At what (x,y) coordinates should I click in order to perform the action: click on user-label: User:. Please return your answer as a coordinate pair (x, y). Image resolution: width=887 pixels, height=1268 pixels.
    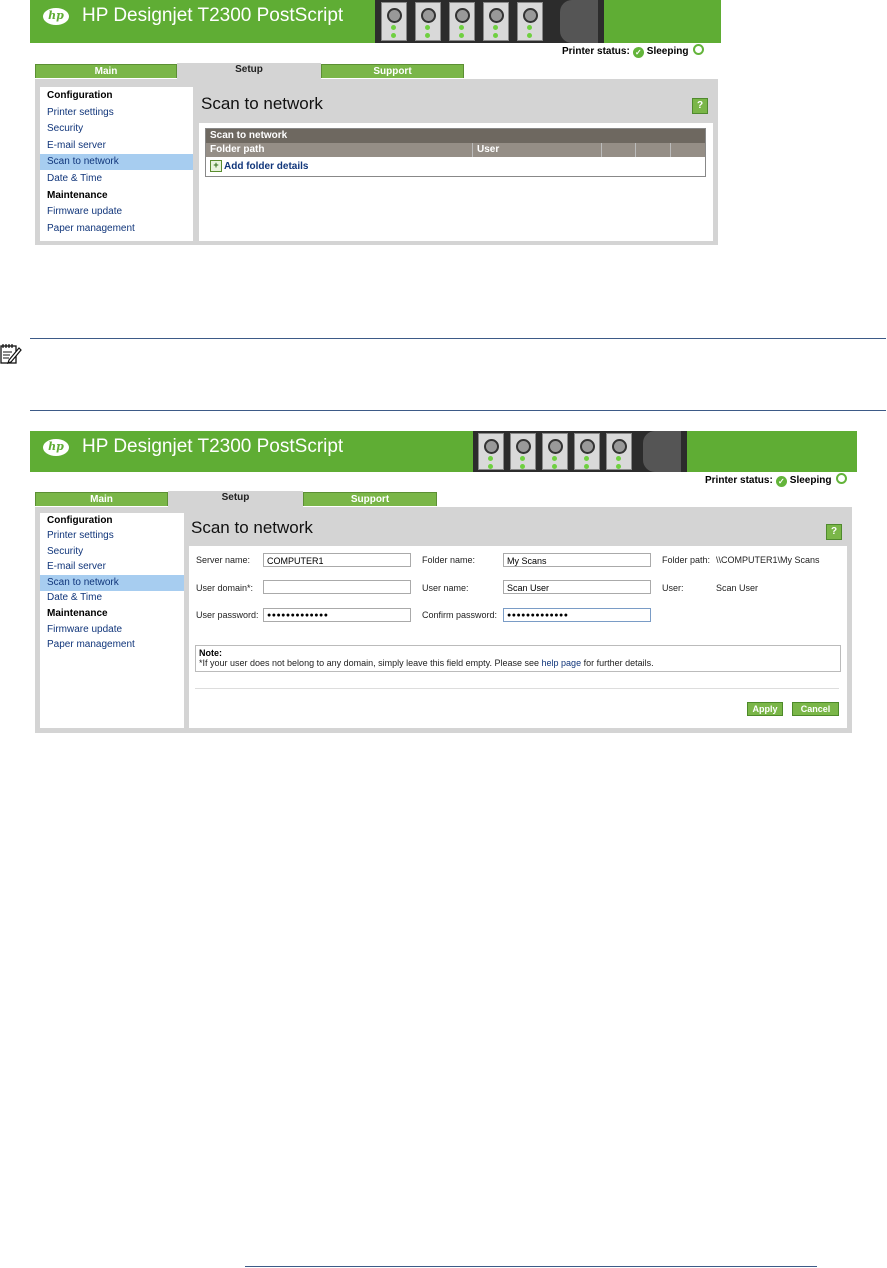
    Looking at the image, I should click on (673, 588).